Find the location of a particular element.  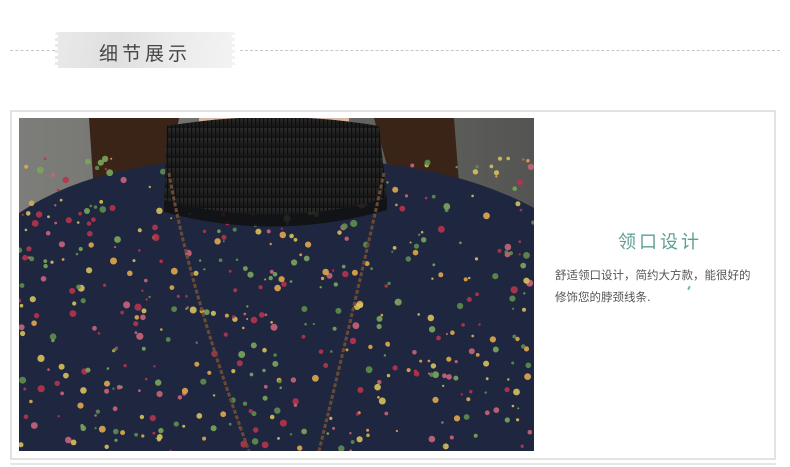

turtleneck-collar is located at coordinates (275, 166).